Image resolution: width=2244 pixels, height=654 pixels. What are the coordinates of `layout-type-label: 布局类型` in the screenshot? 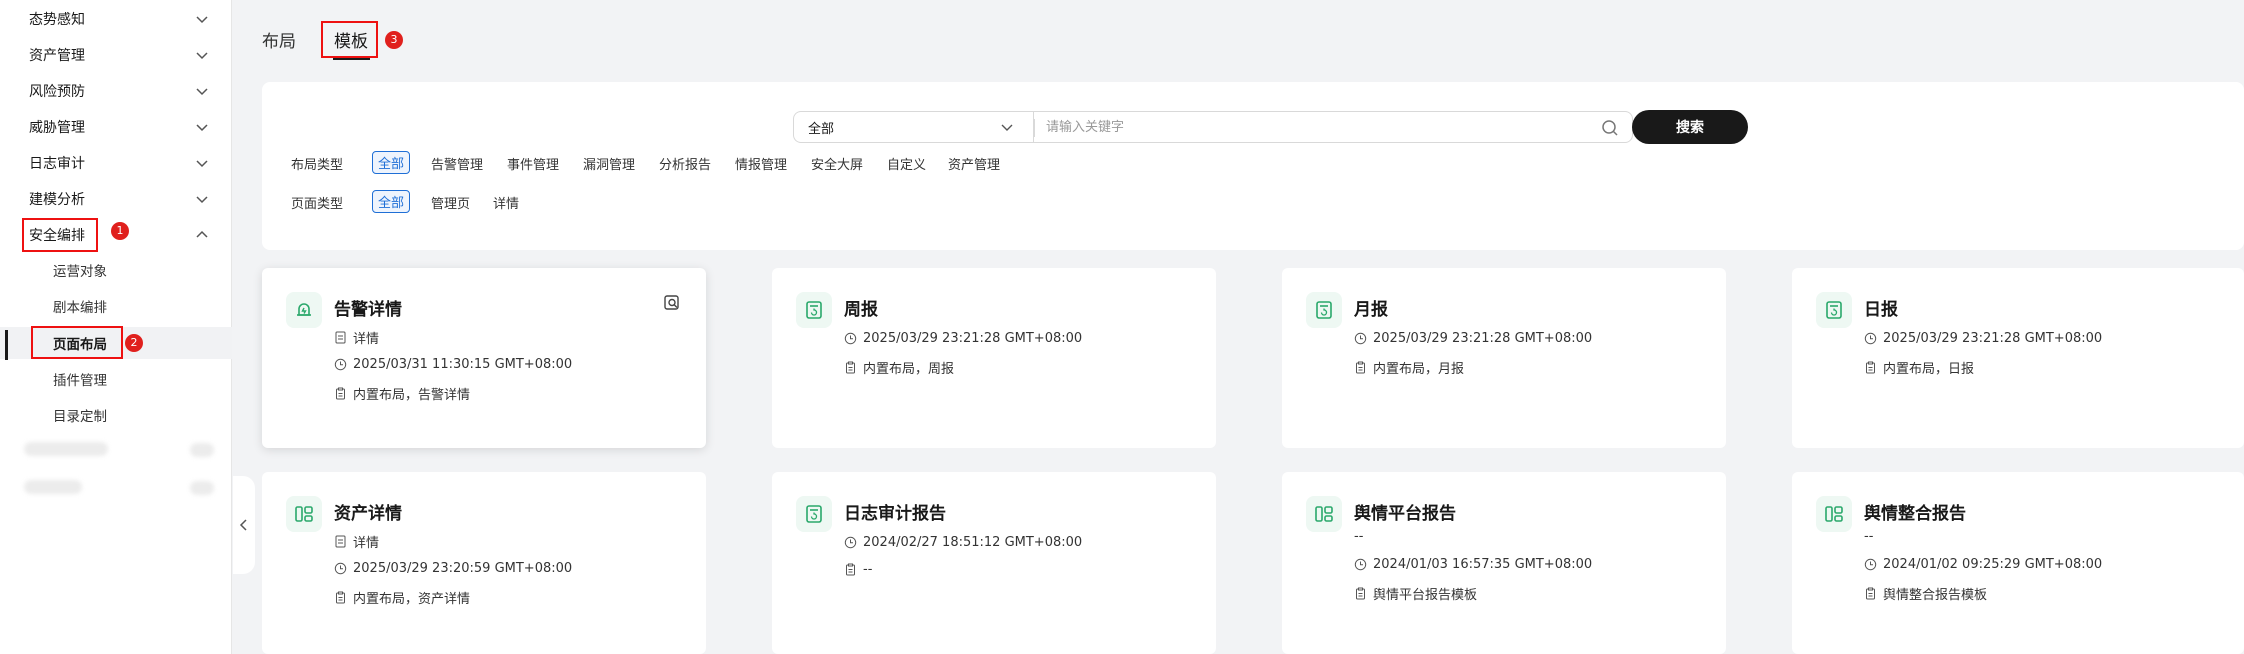 It's located at (317, 165).